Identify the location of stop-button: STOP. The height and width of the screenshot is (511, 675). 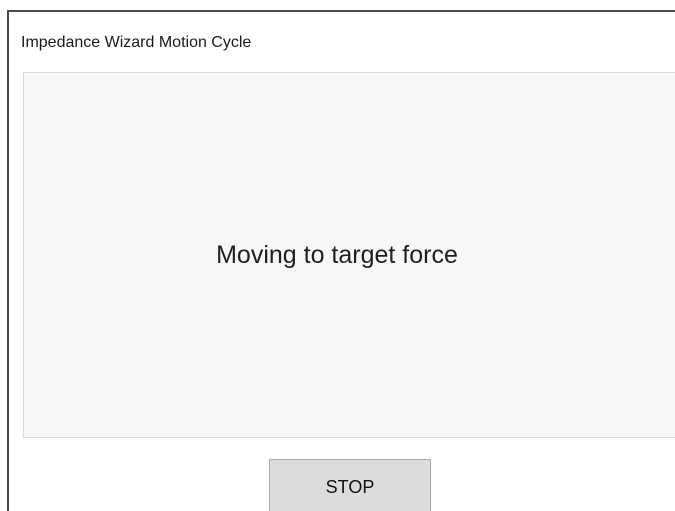
(350, 485).